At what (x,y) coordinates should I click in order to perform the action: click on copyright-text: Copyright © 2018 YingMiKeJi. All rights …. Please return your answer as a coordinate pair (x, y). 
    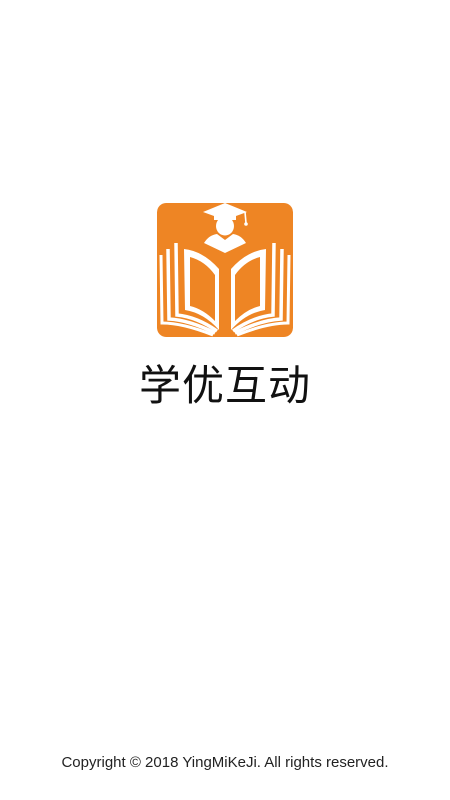
    Looking at the image, I should click on (225, 762).